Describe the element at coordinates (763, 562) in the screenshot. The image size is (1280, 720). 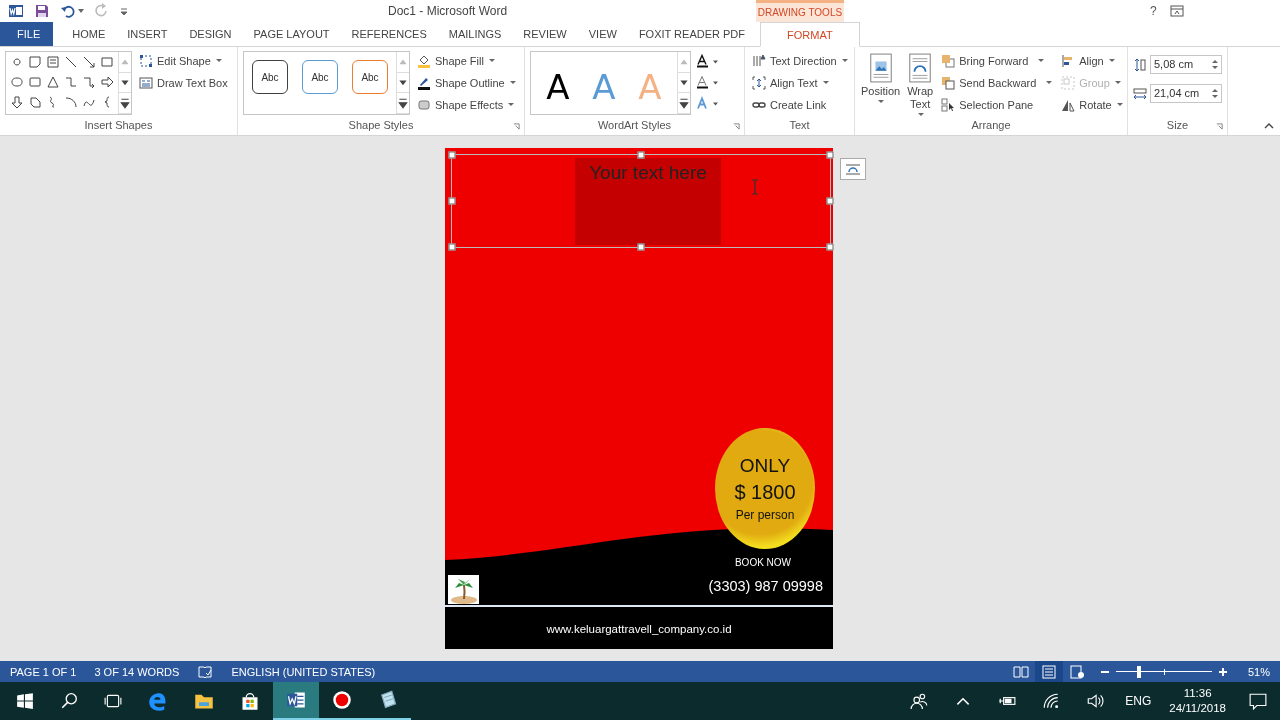
I see `book-label: BOOK NOW` at that location.